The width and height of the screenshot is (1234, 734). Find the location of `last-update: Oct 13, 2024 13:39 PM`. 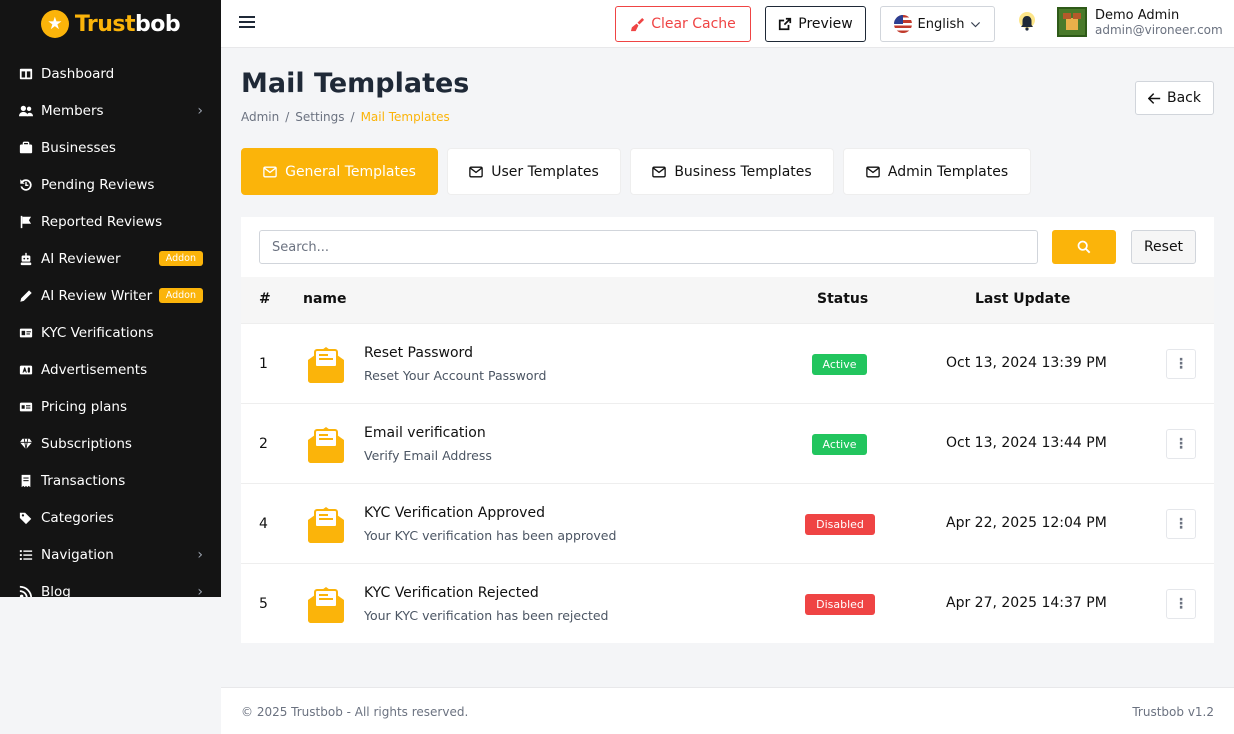

last-update: Oct 13, 2024 13:39 PM is located at coordinates (1026, 363).